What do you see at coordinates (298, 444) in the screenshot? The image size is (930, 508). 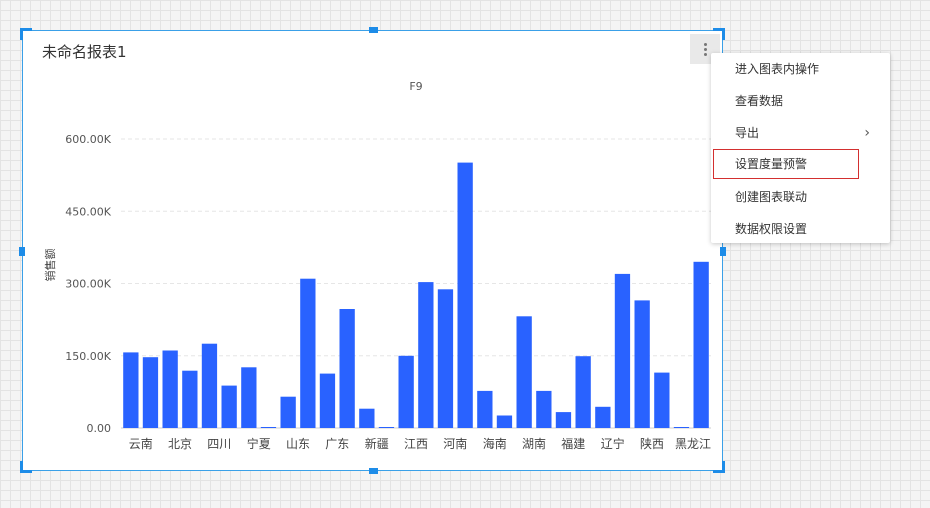 I see `x-tick-label: 山东` at bounding box center [298, 444].